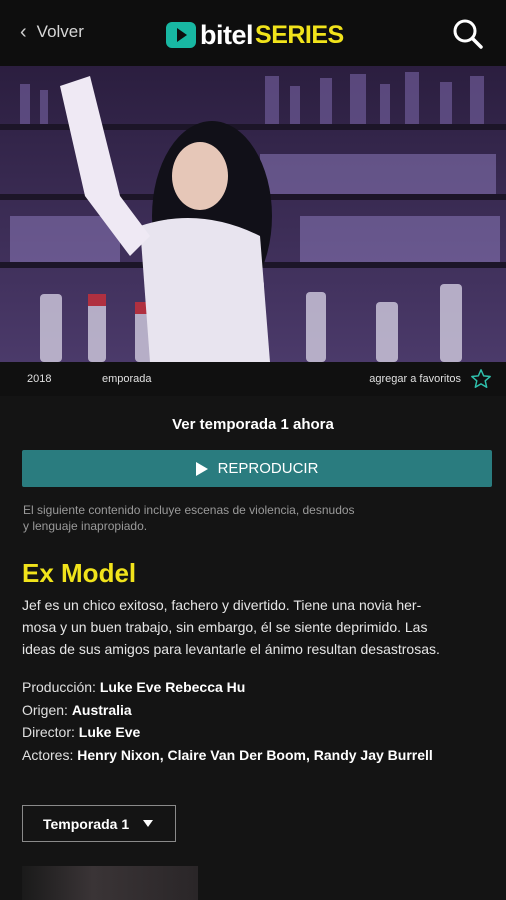 This screenshot has width=506, height=900. Describe the element at coordinates (268, 468) in the screenshot. I see `play-label: REPRODUCIR` at that location.